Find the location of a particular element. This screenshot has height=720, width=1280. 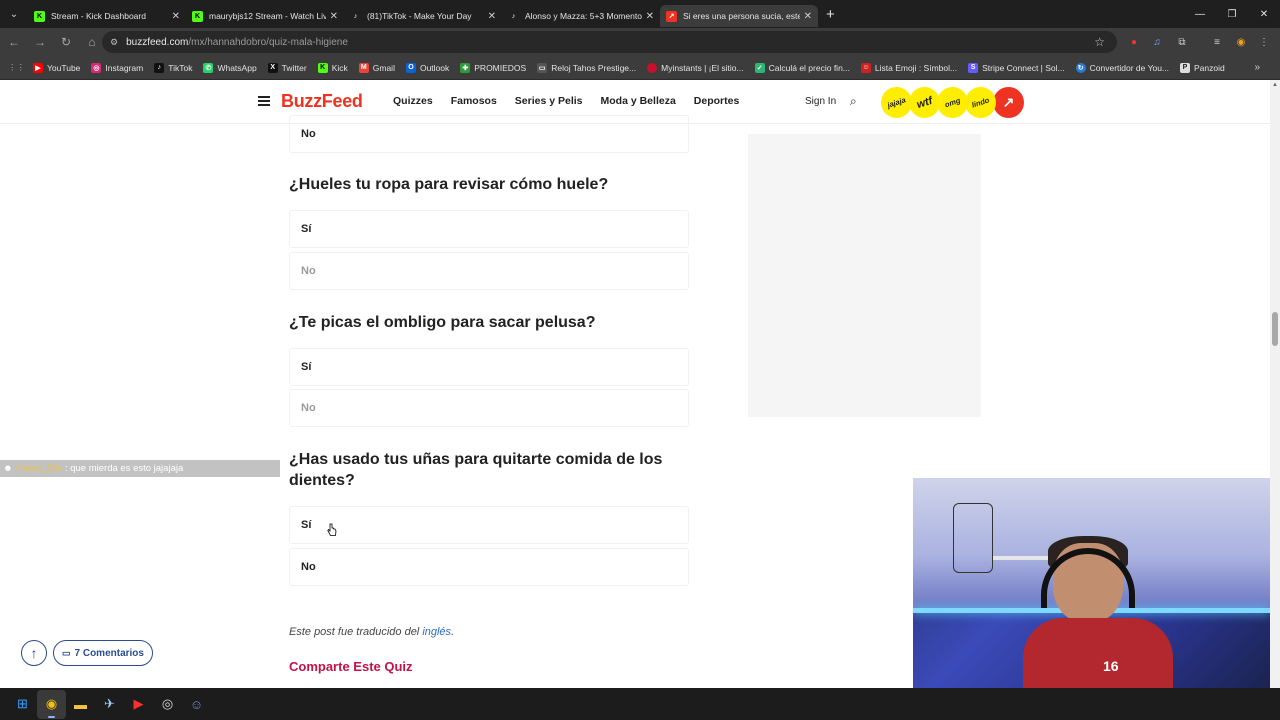

nav-moda-belleza: Moda y Belleza is located at coordinates (638, 101).